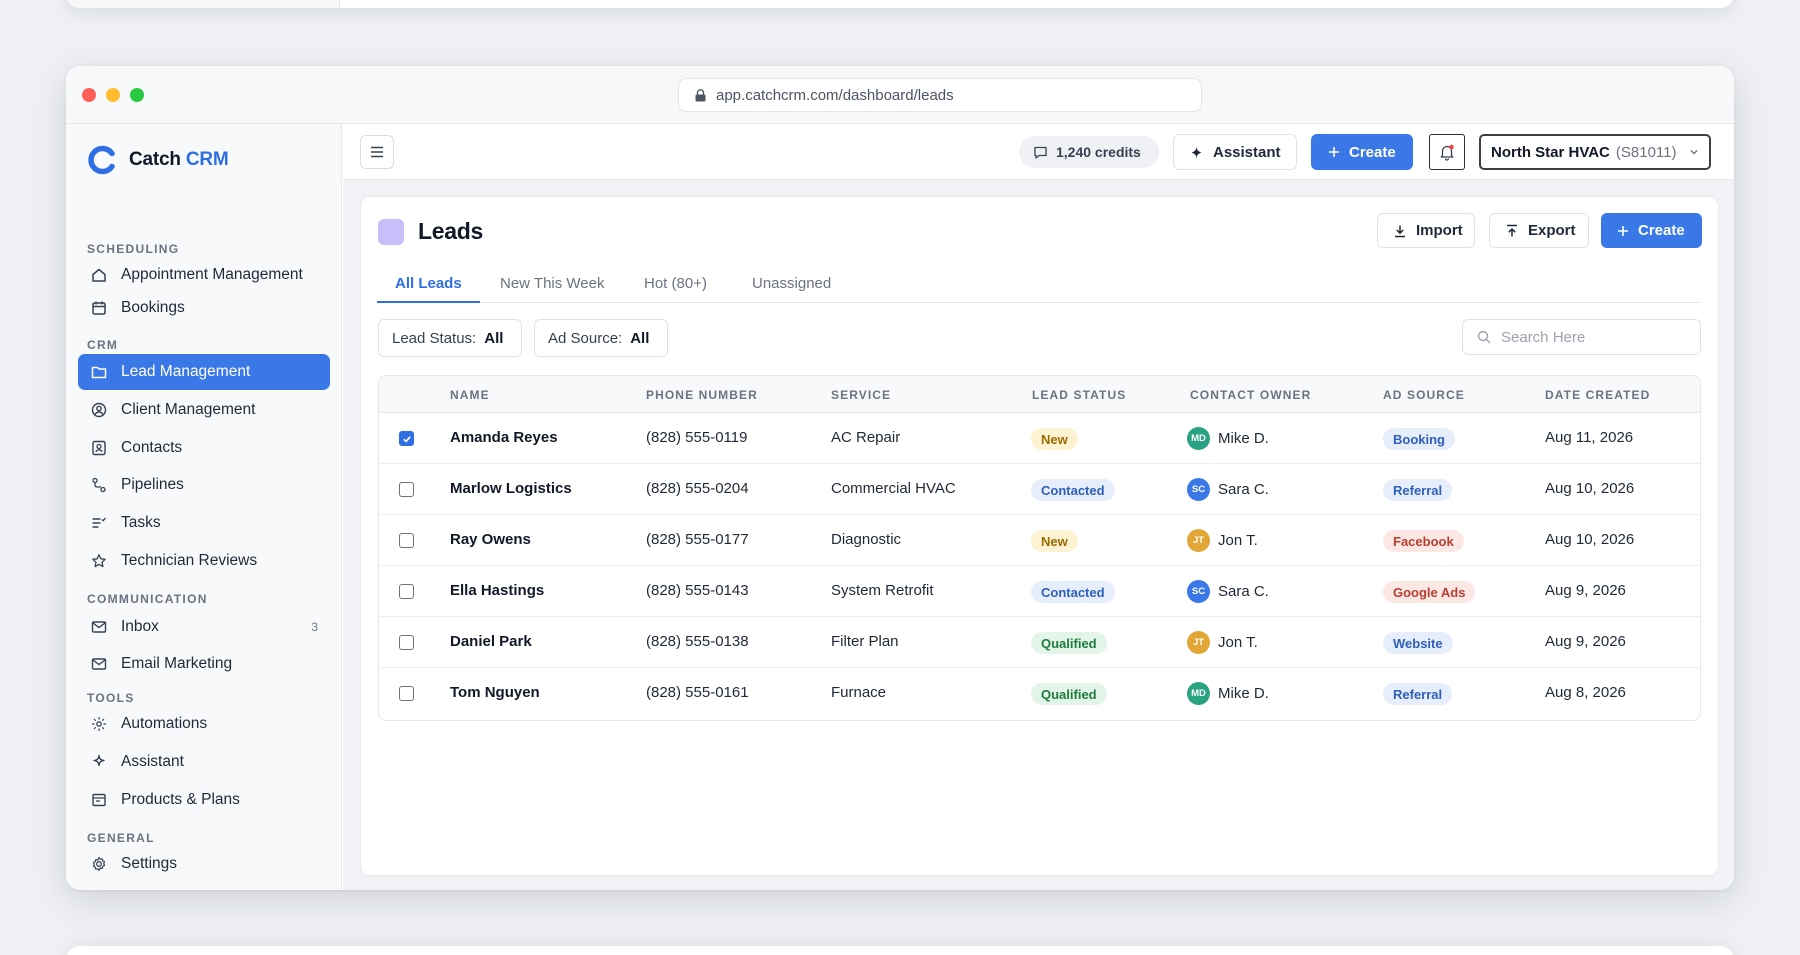 This screenshot has width=1800, height=955. Describe the element at coordinates (1250, 395) in the screenshot. I see `column-header-contact-owner: CONTACT OWNER` at that location.